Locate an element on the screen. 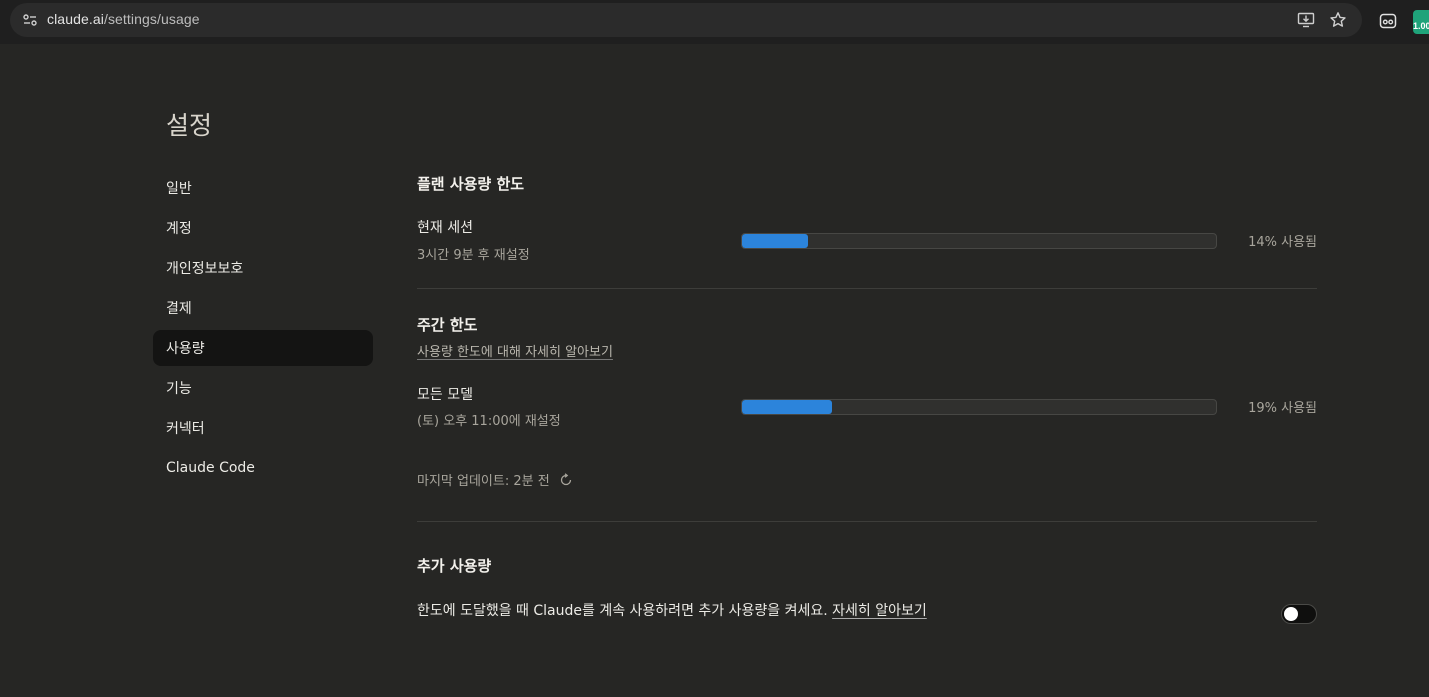 The height and width of the screenshot is (697, 1429). url-host: claude.ai is located at coordinates (75, 19).